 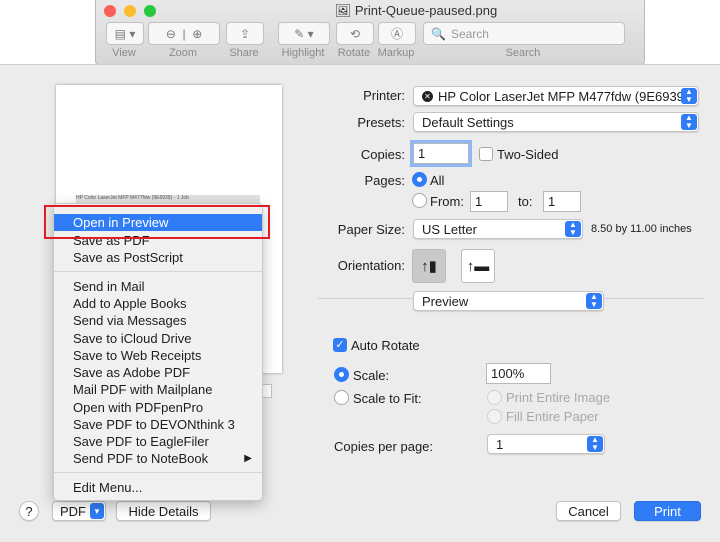 What do you see at coordinates (158, 257) in the screenshot?
I see `menu-item-save-as-postscript: Save as PostScript` at bounding box center [158, 257].